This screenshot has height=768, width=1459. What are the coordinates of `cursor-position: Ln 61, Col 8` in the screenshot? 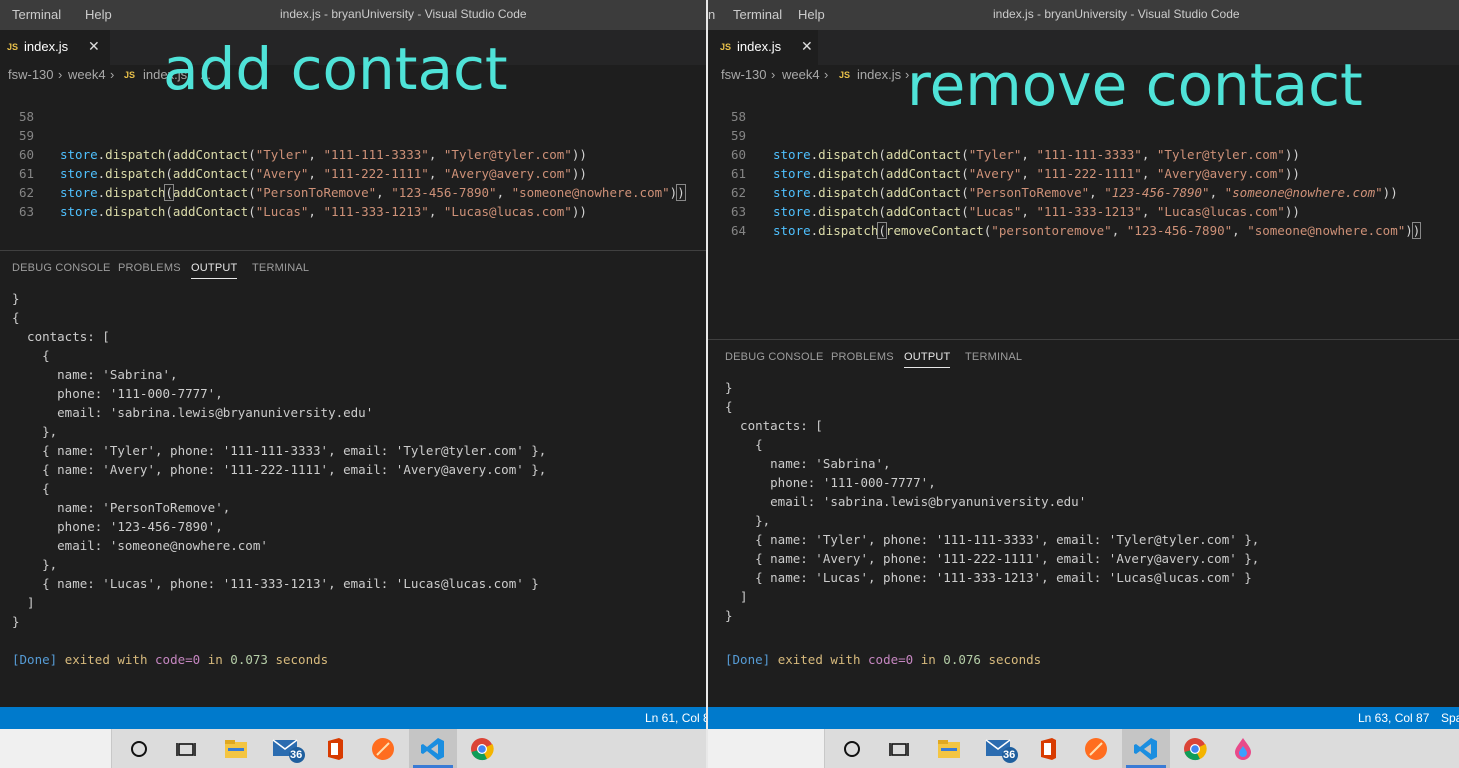 It's located at (675, 718).